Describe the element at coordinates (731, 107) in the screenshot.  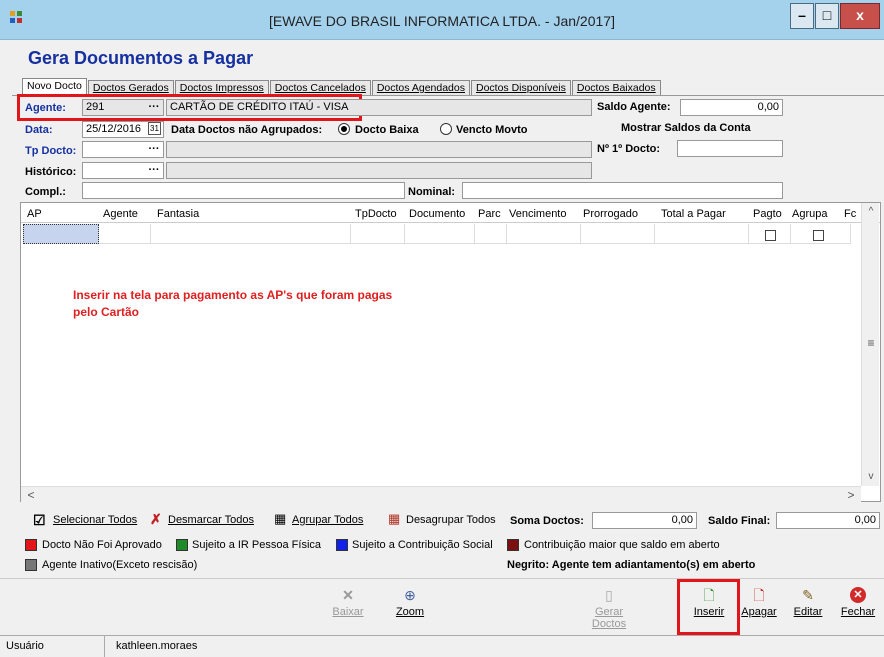
I see `saldo-agente-field: 0,00` at that location.